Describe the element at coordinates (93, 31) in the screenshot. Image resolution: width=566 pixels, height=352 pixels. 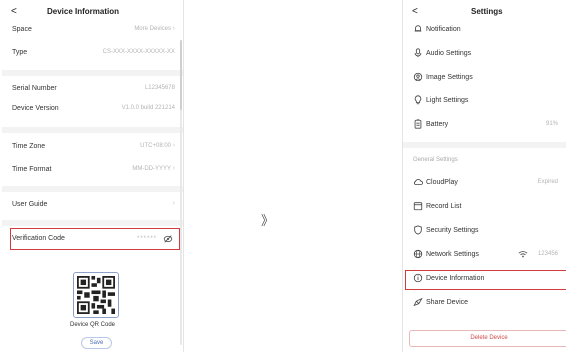
I see `row-space: Space More Devices ›` at that location.